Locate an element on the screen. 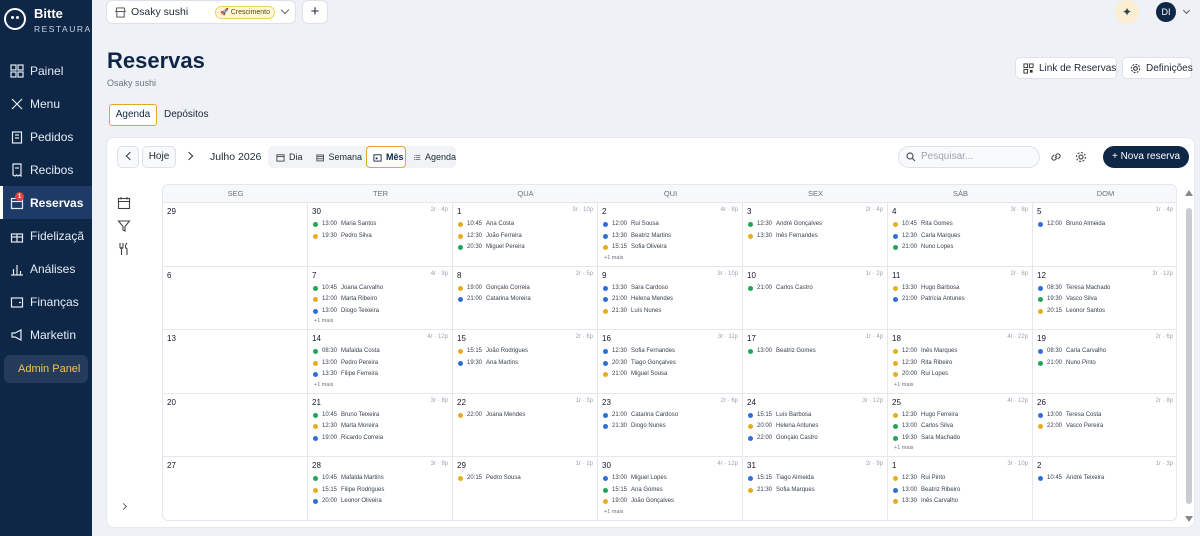 Image resolution: width=1200 pixels, height=536 pixels. reservation-item: 21:00 Nuno Pinto is located at coordinates (1067, 363).